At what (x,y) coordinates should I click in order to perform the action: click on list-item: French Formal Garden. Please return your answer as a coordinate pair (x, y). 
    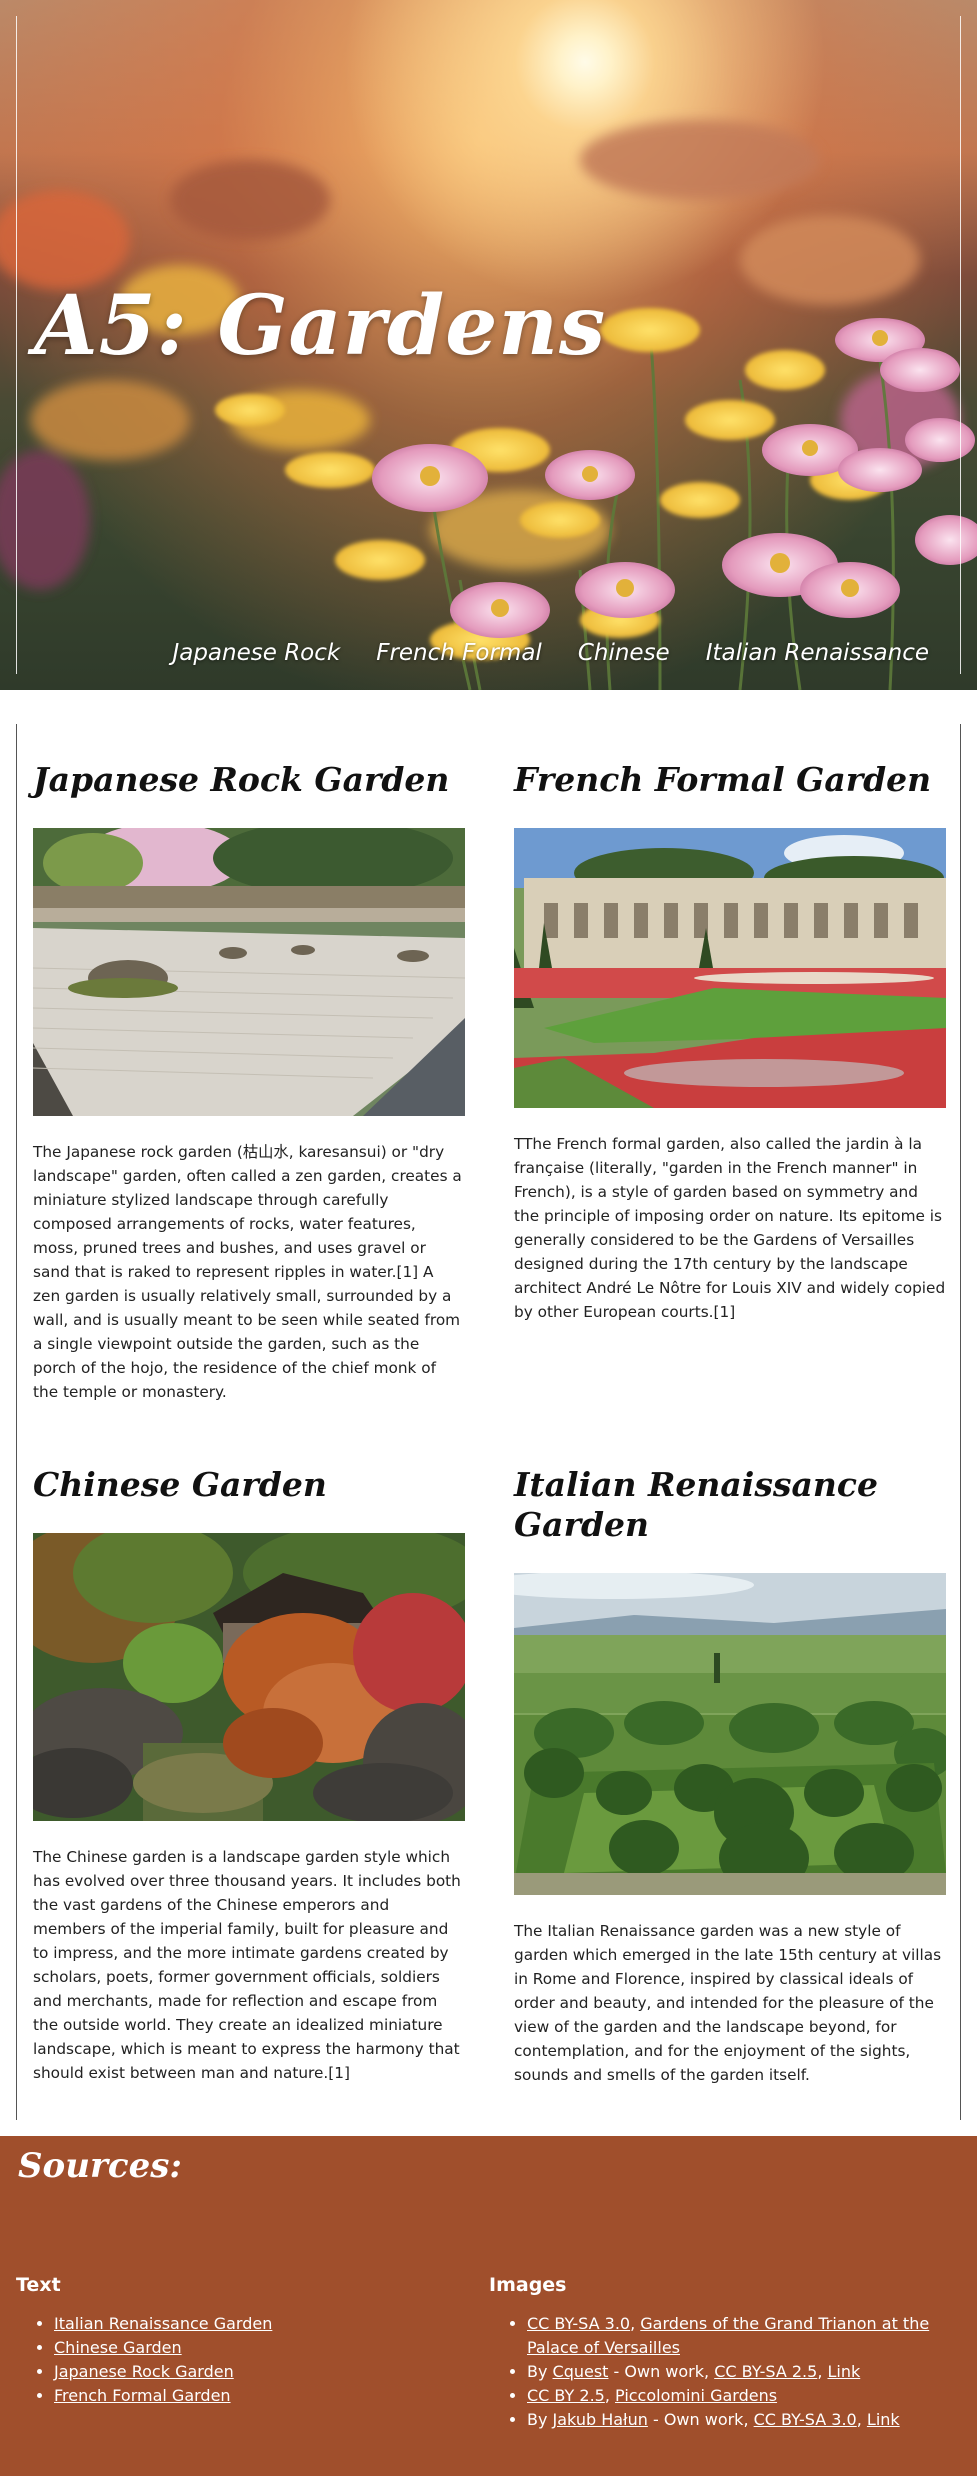
    Looking at the image, I should click on (163, 2396).